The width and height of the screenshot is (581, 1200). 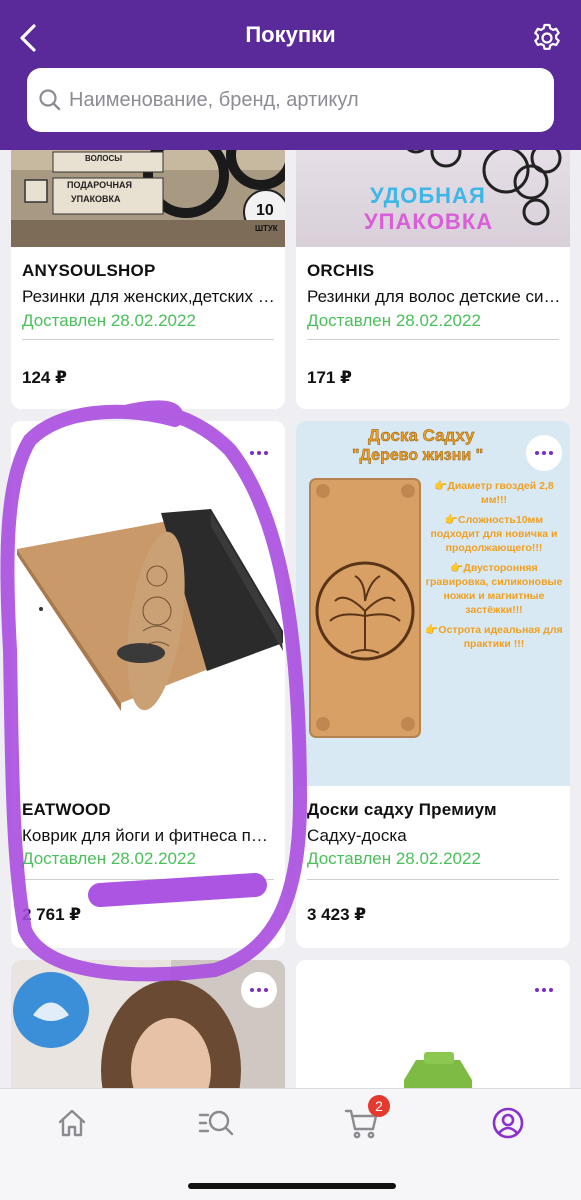 I want to click on settings-button, so click(x=547, y=38).